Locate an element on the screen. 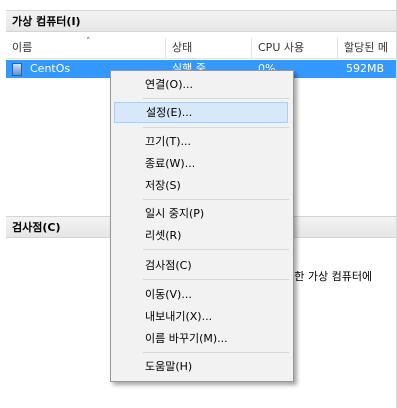 This screenshot has width=397, height=408. menu-item-help: 도움말(H) is located at coordinates (201, 366).